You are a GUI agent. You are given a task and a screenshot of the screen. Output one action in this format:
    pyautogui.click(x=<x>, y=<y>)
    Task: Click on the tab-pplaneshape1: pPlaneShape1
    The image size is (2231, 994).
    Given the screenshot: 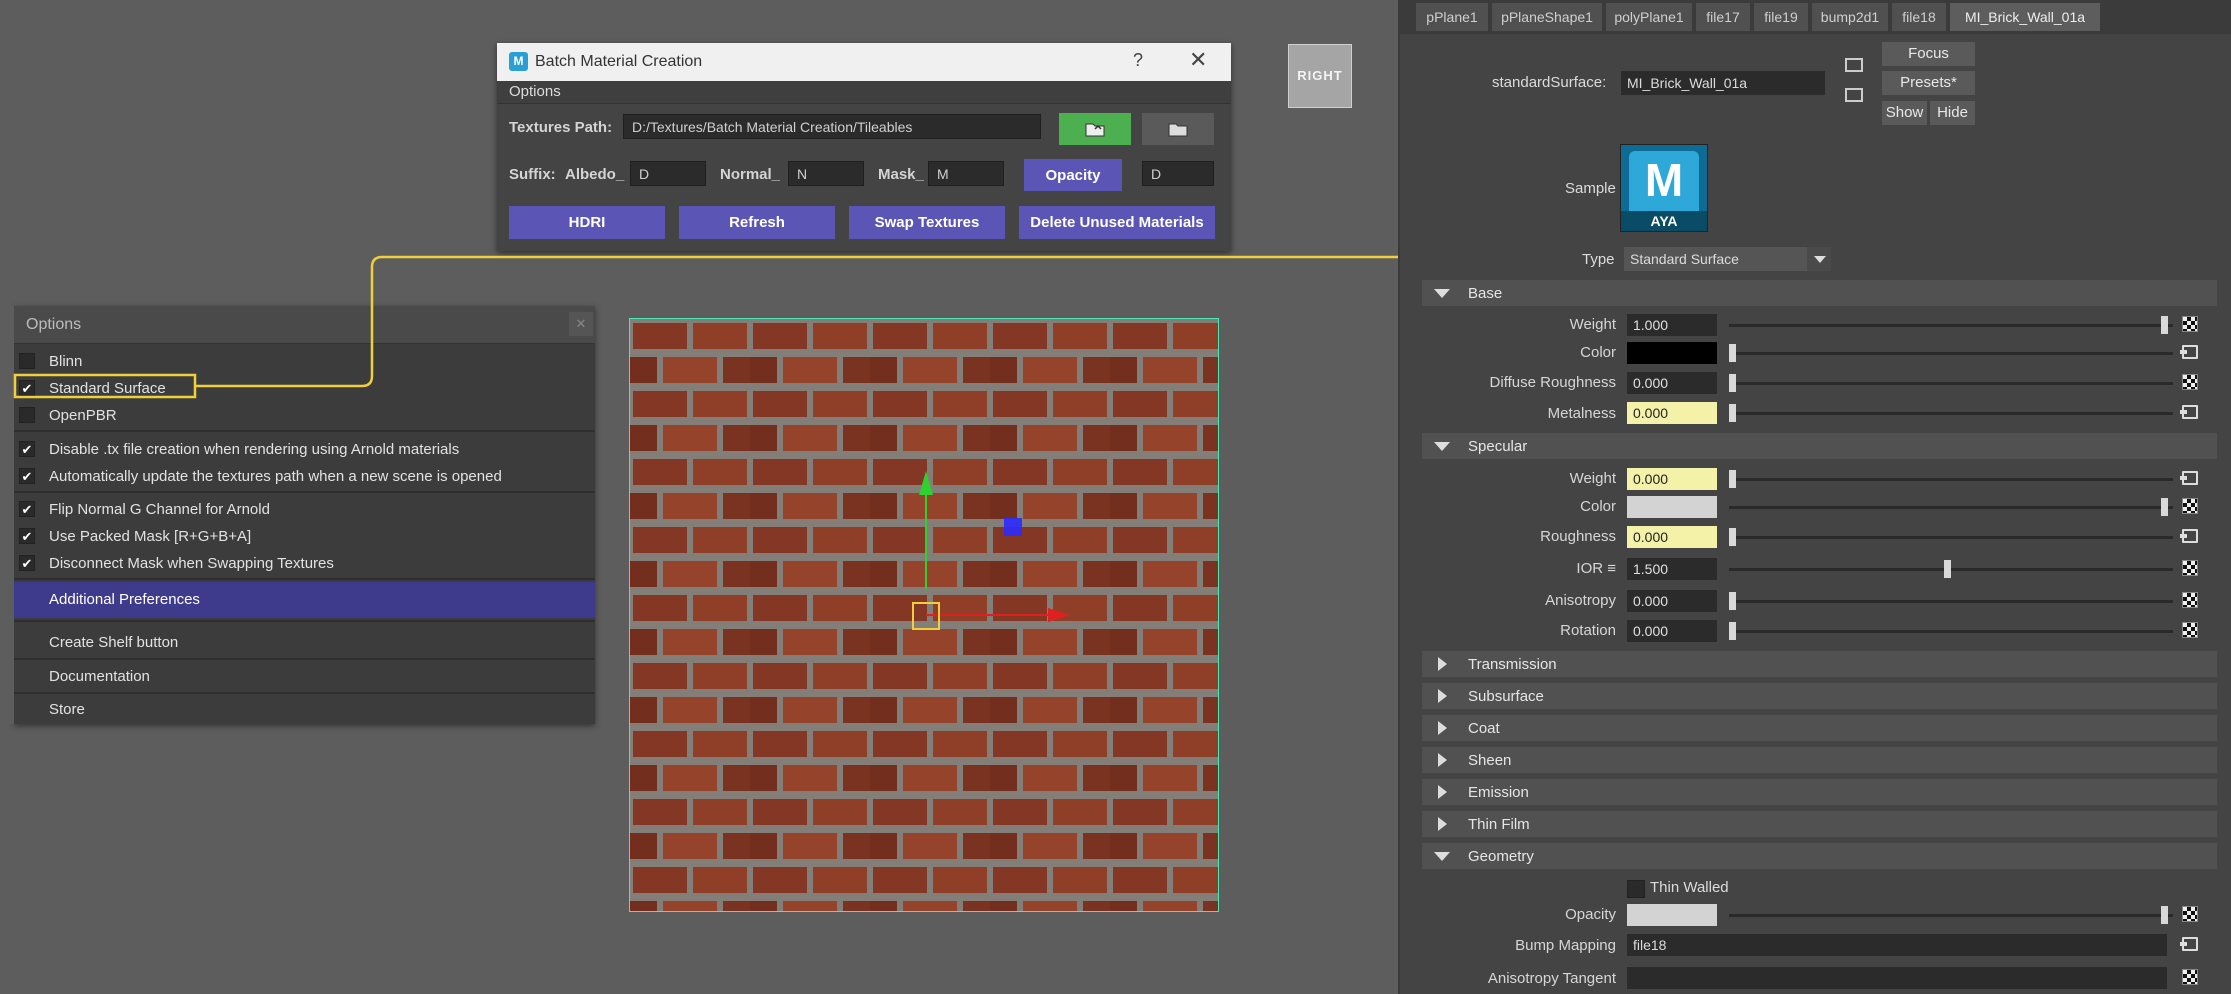 What is the action you would take?
    pyautogui.click(x=1547, y=17)
    